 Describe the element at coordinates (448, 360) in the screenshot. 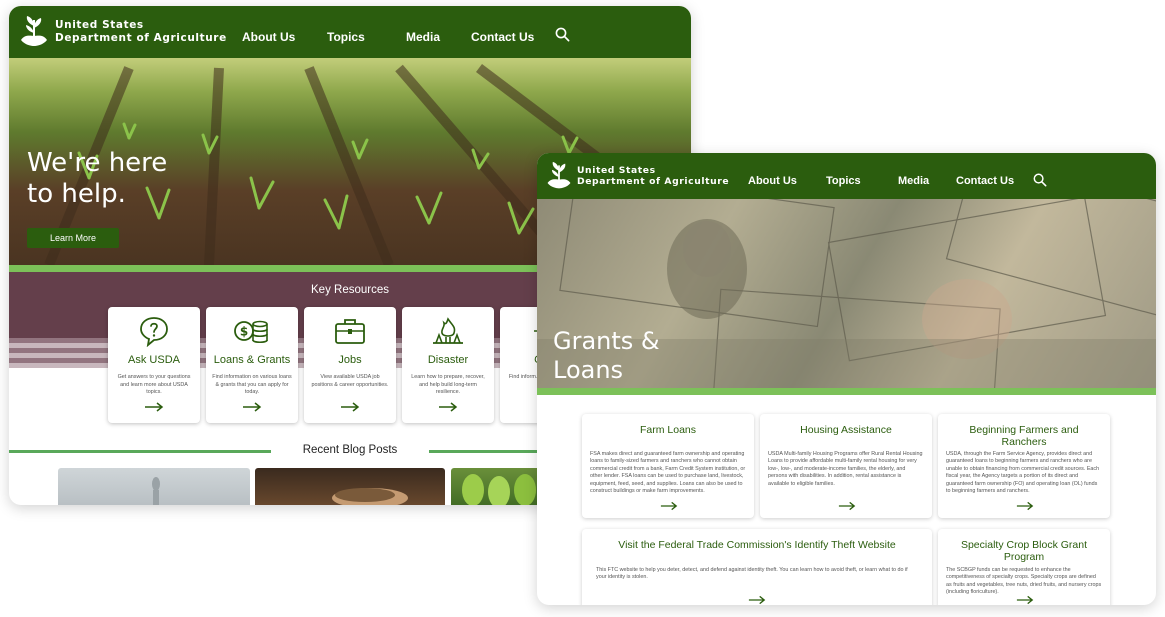

I see `resource-title: Disaster` at that location.